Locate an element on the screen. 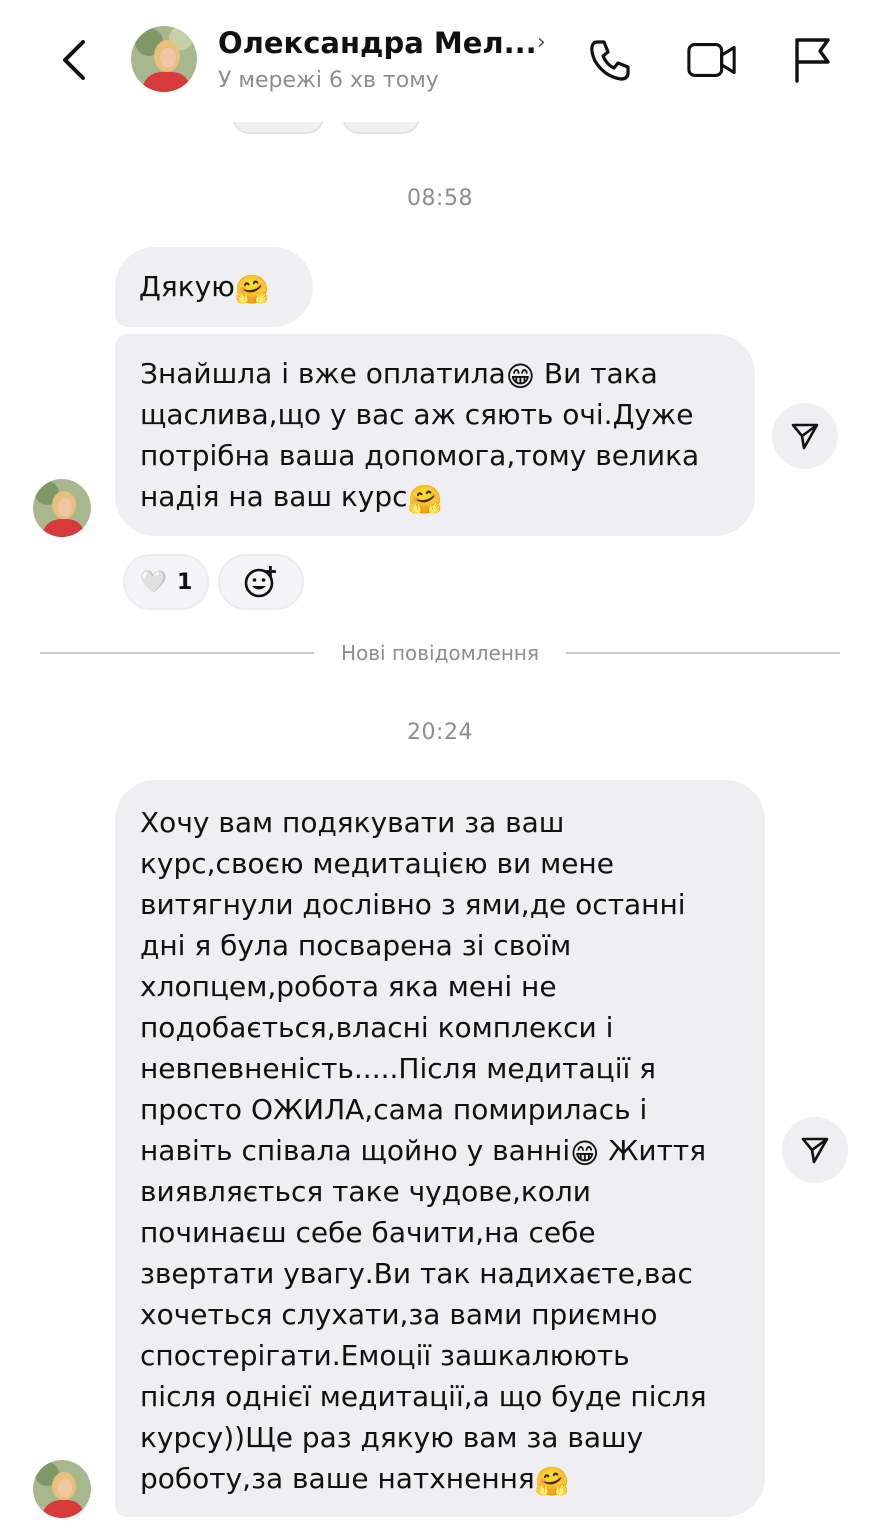  message-line: витягнули дослівно з ями,де останні is located at coordinates (413, 904).